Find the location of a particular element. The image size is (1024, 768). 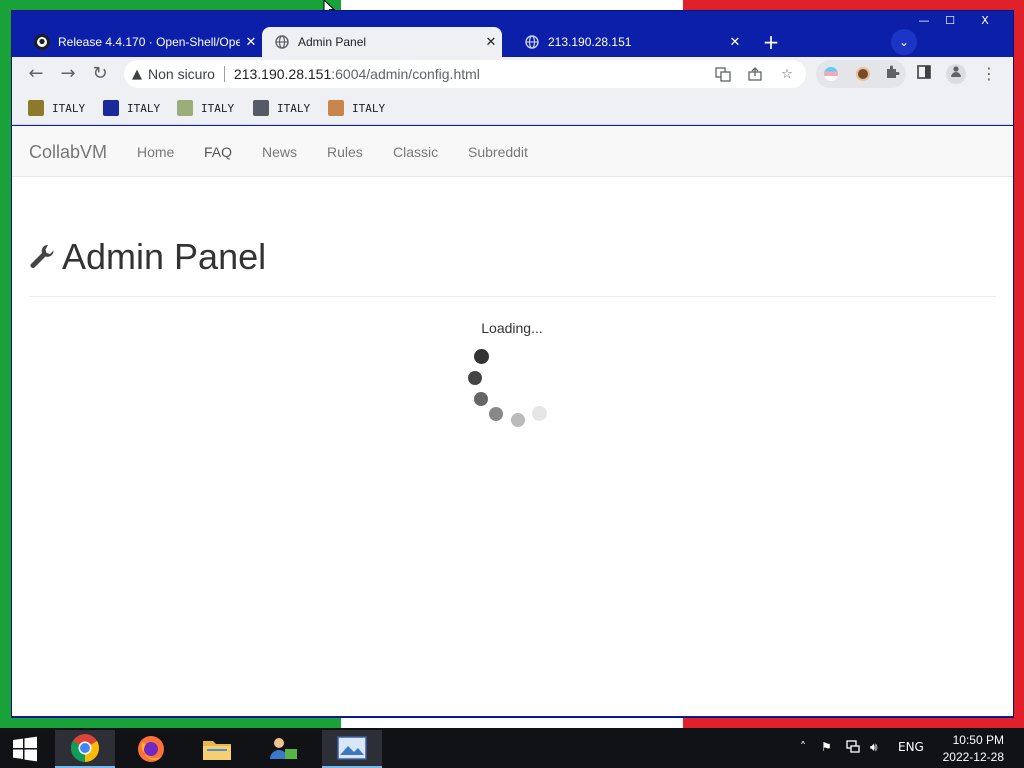

extensions-group is located at coordinates (861, 74).